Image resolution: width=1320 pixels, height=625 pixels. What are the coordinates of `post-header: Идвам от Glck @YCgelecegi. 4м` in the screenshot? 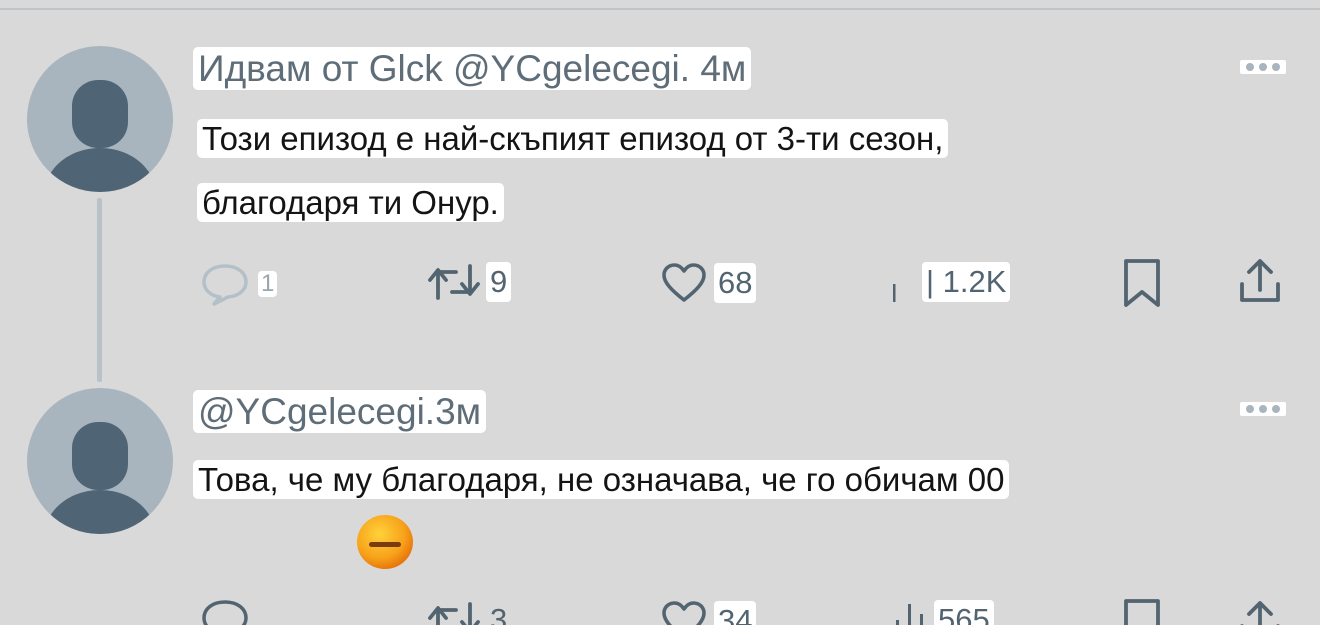 It's located at (472, 69).